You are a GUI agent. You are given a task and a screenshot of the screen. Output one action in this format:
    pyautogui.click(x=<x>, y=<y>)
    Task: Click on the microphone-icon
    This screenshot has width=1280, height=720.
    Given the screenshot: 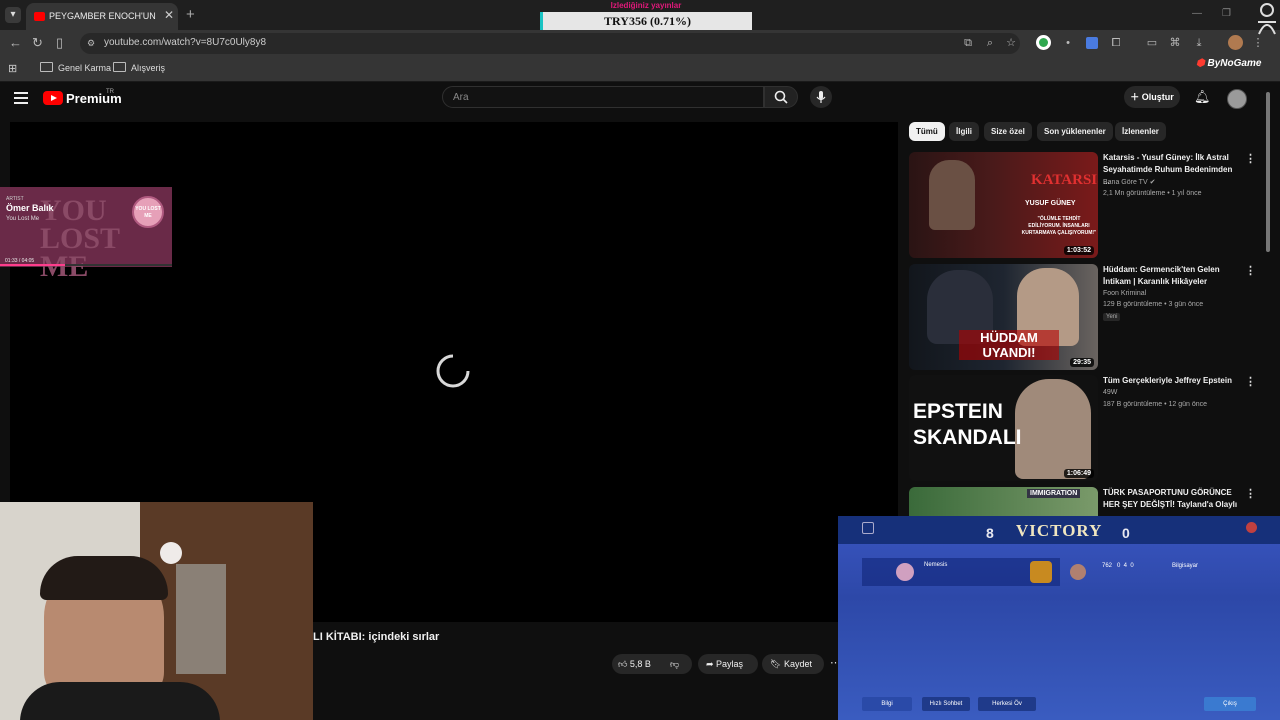 What is the action you would take?
    pyautogui.click(x=821, y=97)
    